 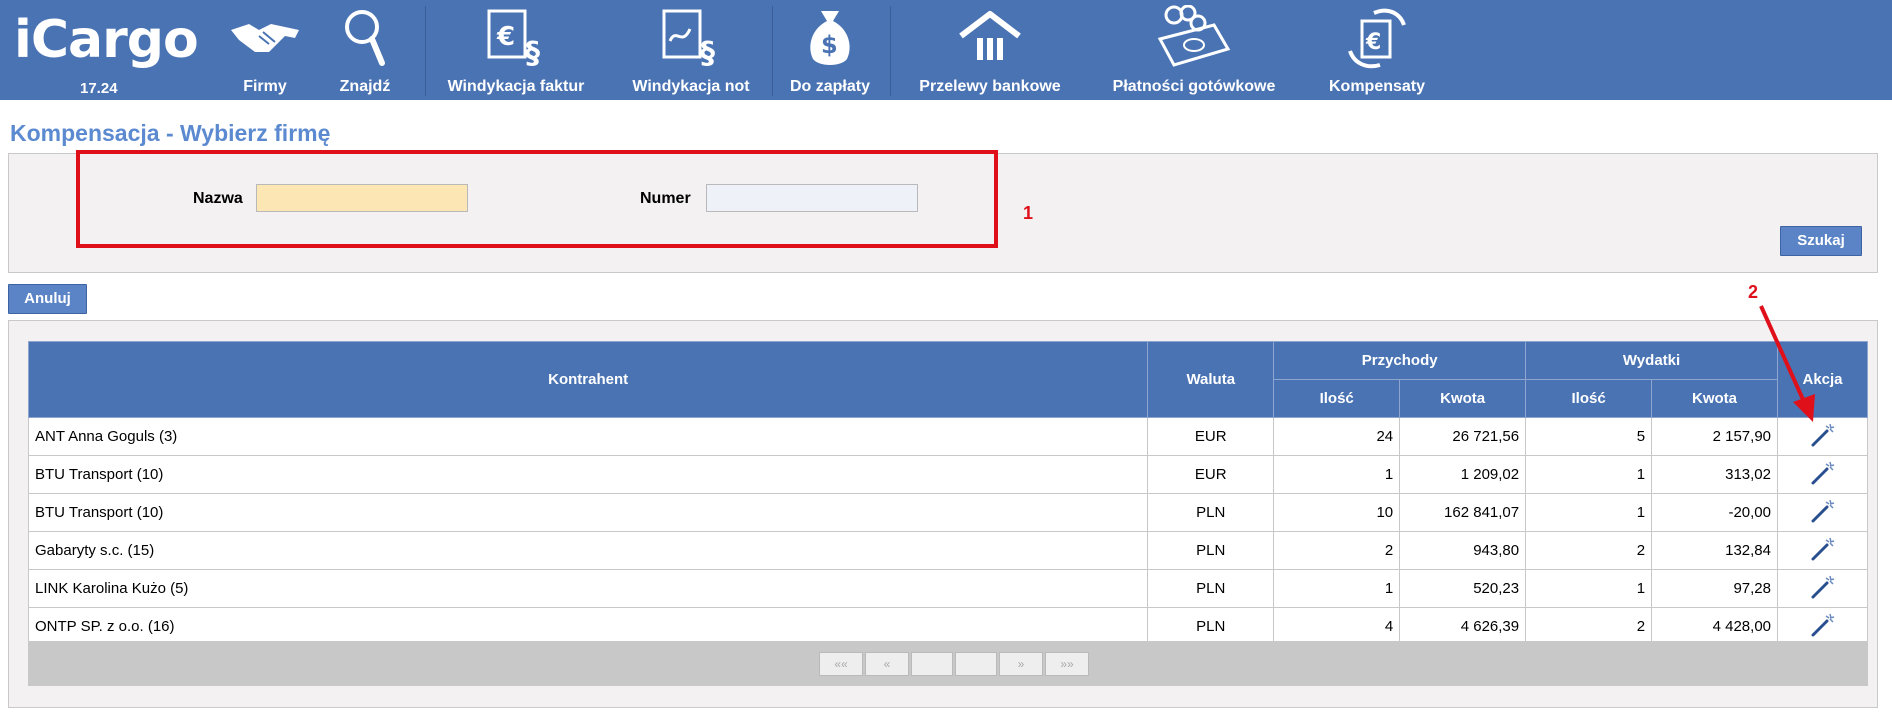 What do you see at coordinates (537, 199) in the screenshot?
I see `annotation-highlight-box` at bounding box center [537, 199].